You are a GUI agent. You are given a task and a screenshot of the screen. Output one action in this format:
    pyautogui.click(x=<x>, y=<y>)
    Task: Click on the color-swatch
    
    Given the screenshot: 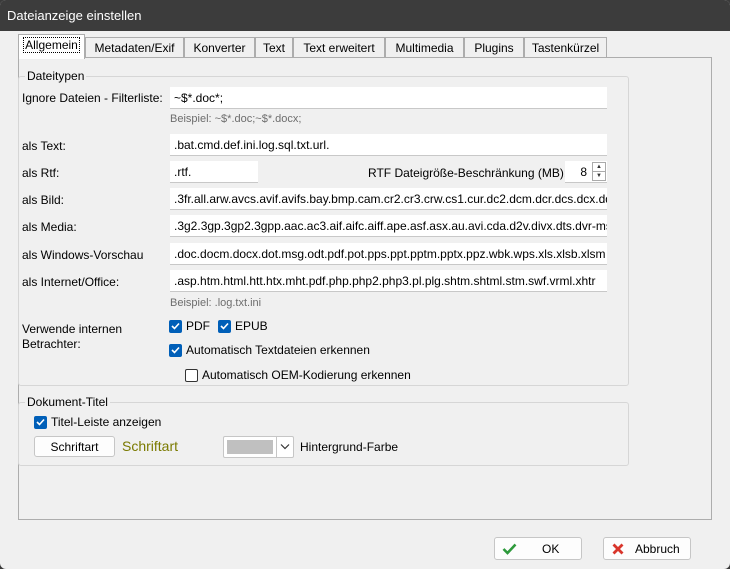 What is the action you would take?
    pyautogui.click(x=250, y=447)
    